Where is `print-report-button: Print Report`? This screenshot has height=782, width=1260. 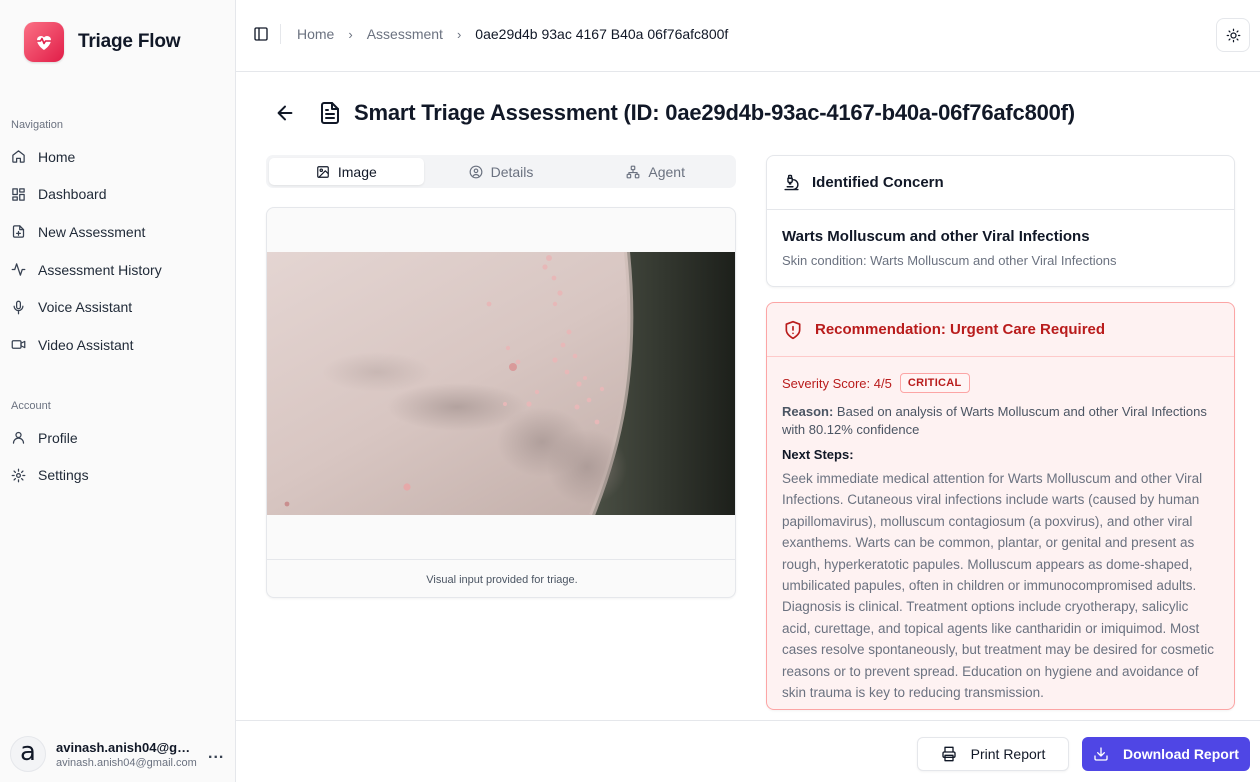 print-report-button: Print Report is located at coordinates (993, 754).